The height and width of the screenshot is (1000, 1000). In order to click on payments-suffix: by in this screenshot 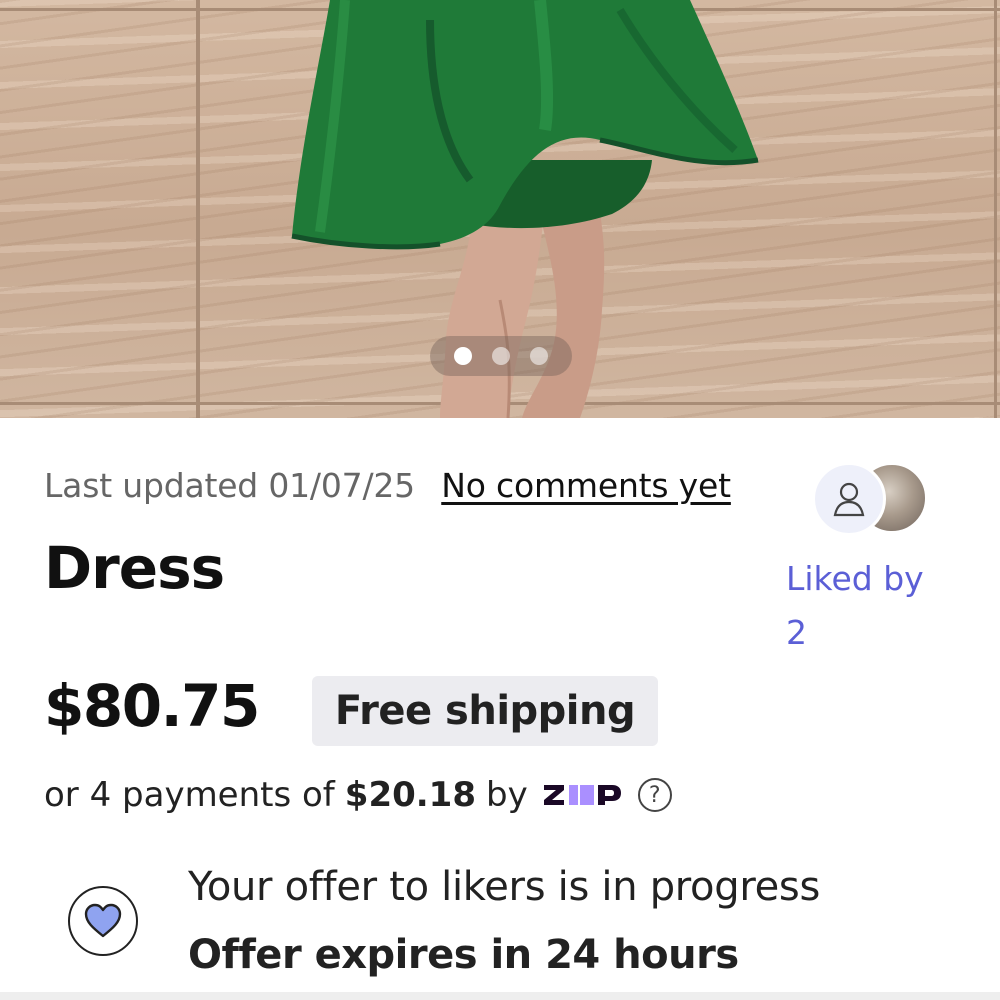, I will do `click(506, 795)`.